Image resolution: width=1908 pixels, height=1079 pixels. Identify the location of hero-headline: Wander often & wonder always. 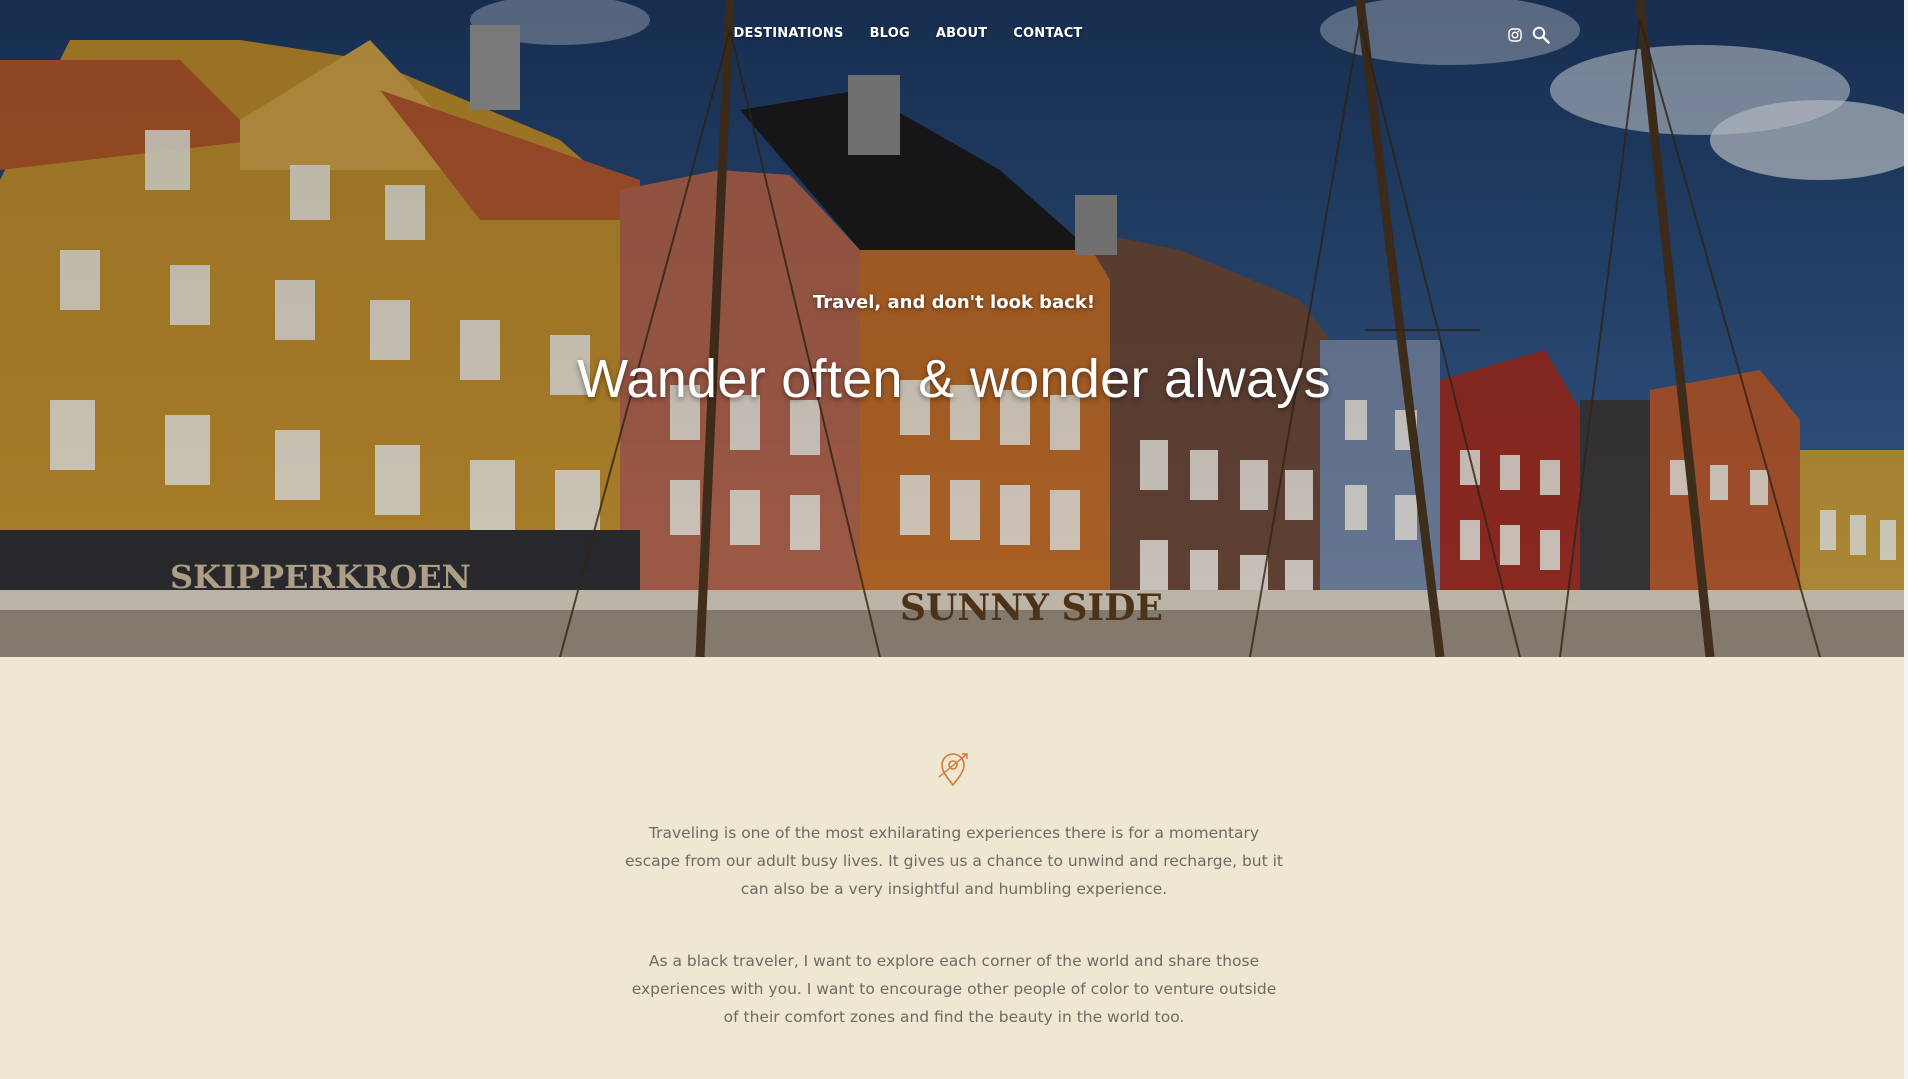
(954, 379).